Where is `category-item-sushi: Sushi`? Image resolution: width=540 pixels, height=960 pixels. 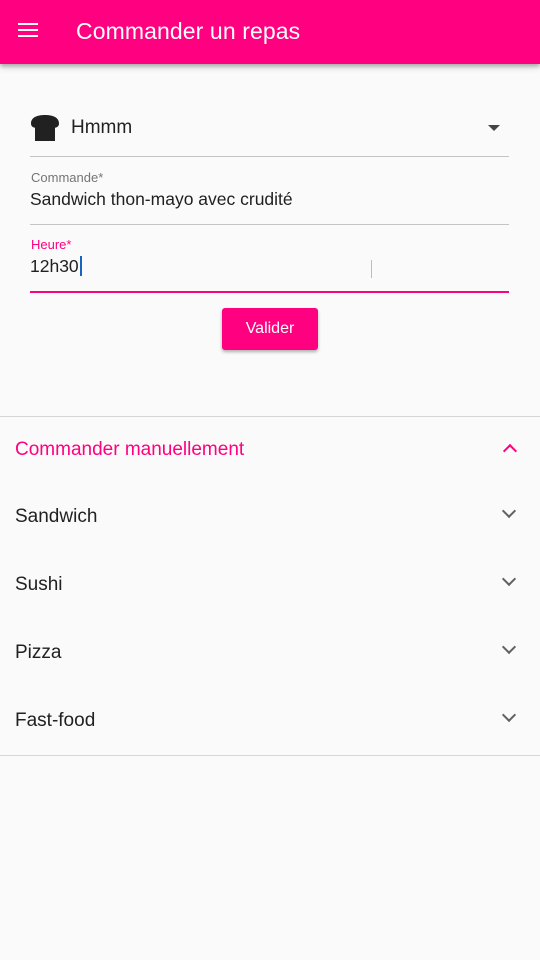
category-item-sushi: Sushi is located at coordinates (270, 584).